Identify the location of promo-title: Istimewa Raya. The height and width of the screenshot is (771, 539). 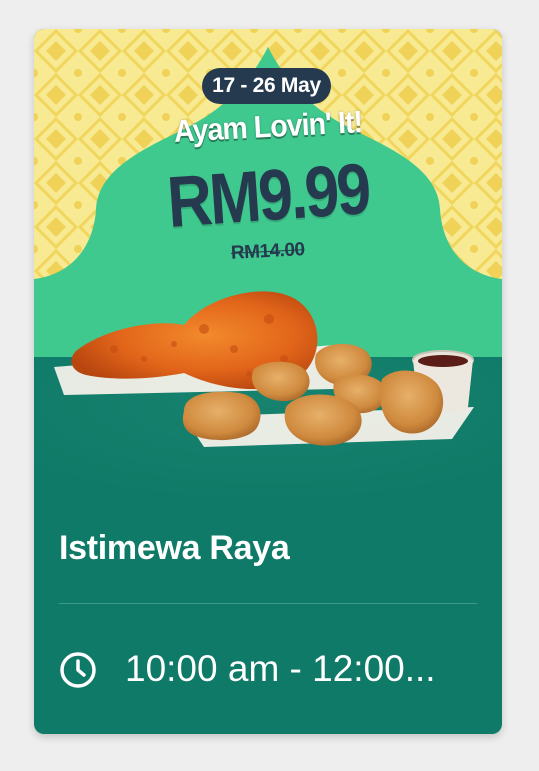
(174, 548).